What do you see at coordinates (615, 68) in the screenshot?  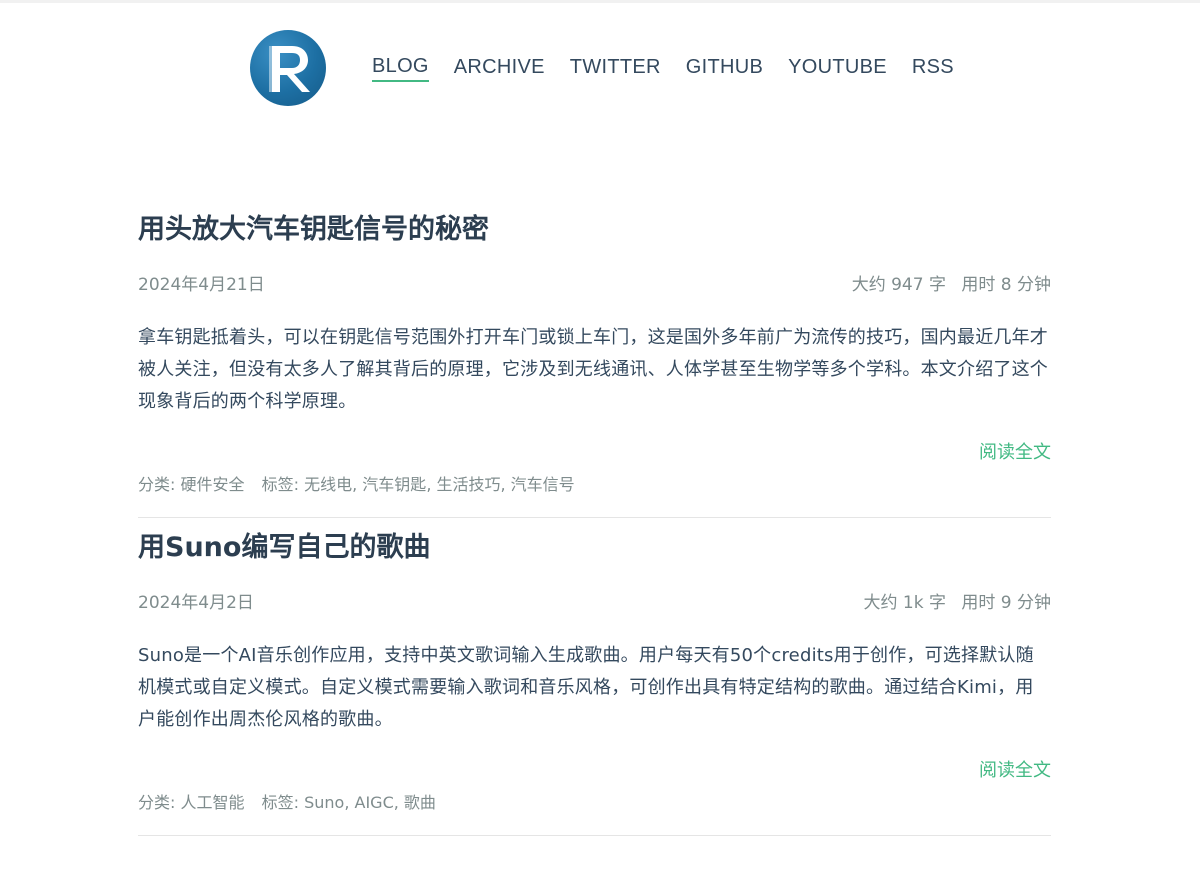 I see `nav-twitter: TWITTER` at bounding box center [615, 68].